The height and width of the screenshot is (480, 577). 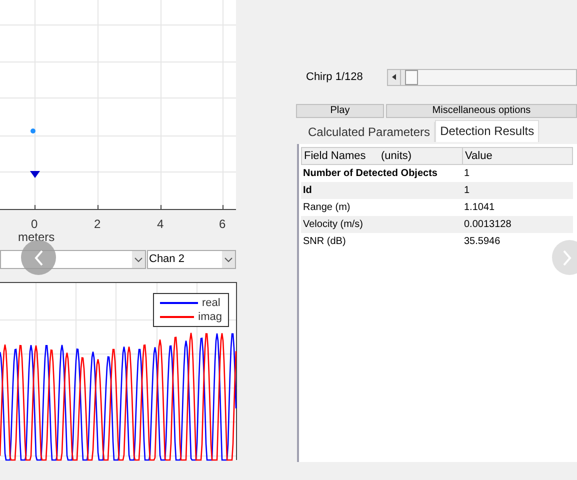 I want to click on table-cell-text: 0.0013128, so click(x=487, y=225).